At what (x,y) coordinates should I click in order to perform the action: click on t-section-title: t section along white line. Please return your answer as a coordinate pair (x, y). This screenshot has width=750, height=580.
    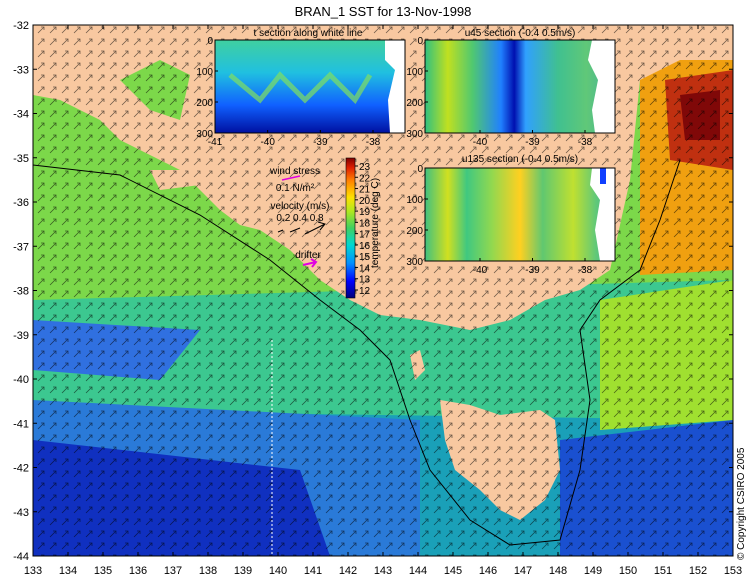
    Looking at the image, I should click on (308, 33).